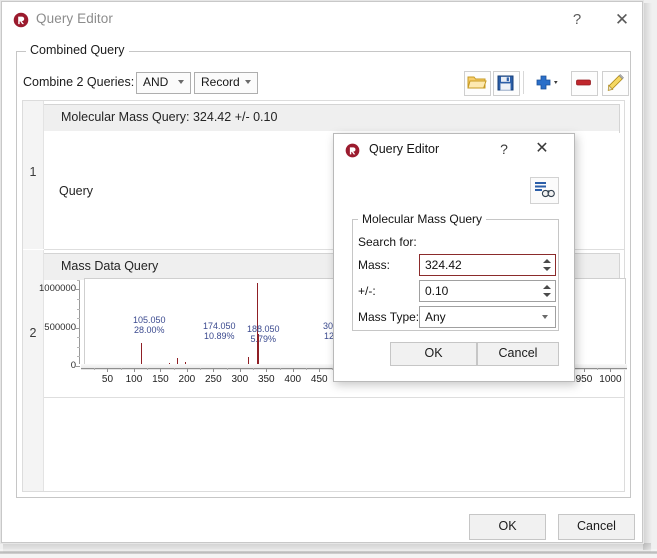 The width and height of the screenshot is (657, 558). What do you see at coordinates (504, 149) in the screenshot?
I see `dialog-help-button: ?` at bounding box center [504, 149].